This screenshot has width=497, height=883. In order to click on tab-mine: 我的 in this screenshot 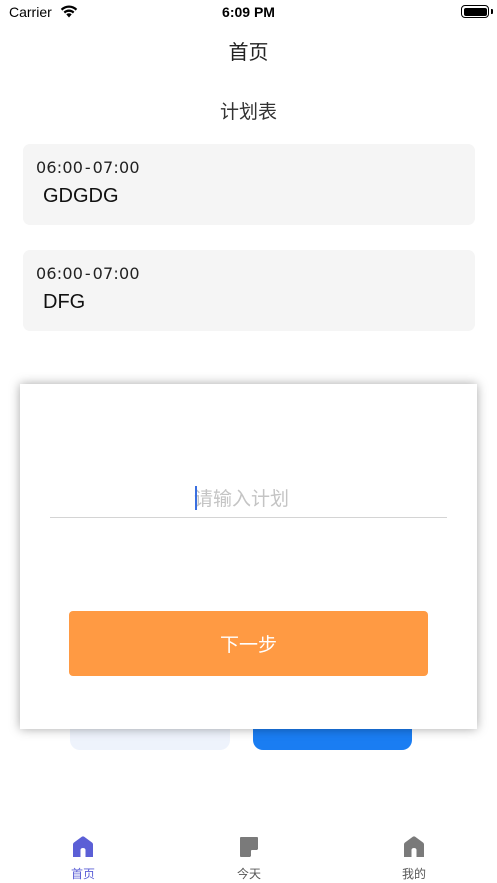, I will do `click(414, 853)`.